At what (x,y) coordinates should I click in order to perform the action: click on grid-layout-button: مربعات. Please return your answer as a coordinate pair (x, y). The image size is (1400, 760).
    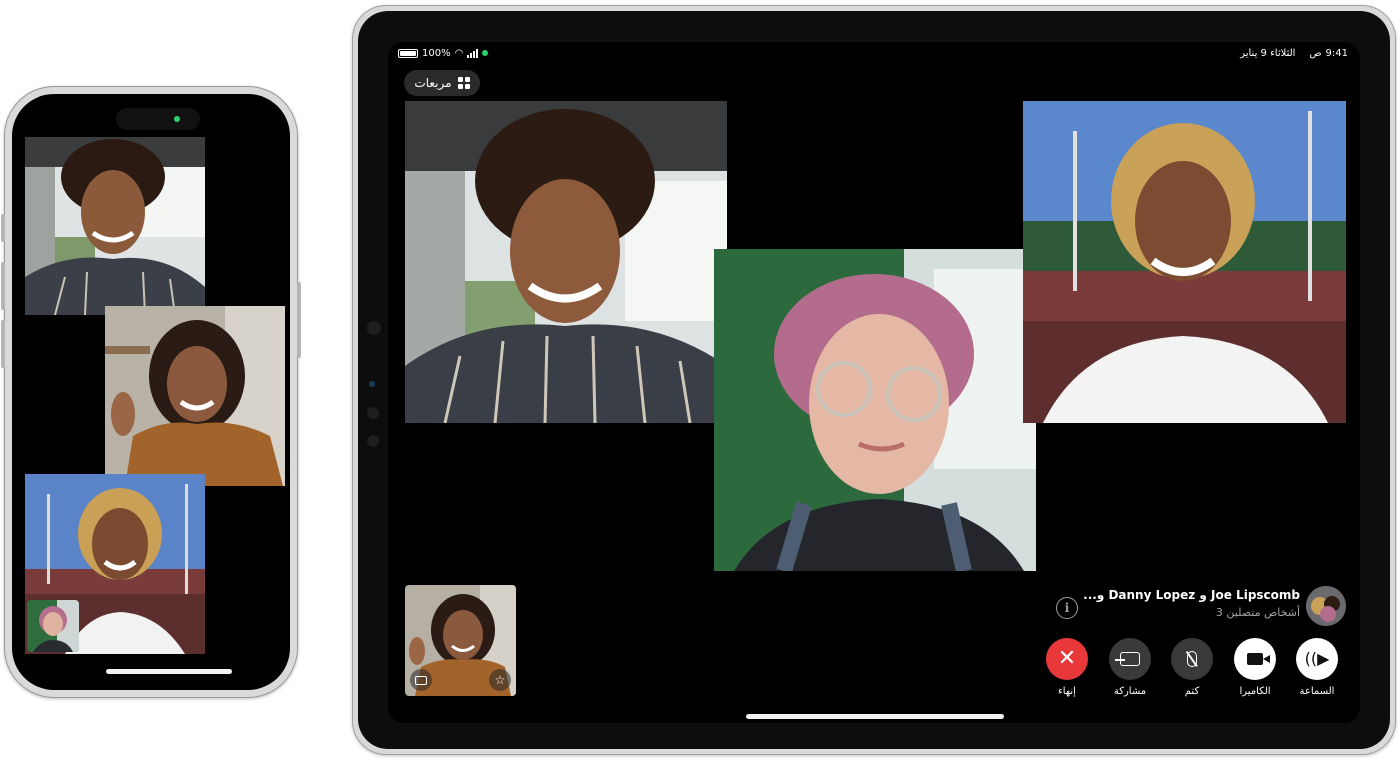
    Looking at the image, I should click on (442, 83).